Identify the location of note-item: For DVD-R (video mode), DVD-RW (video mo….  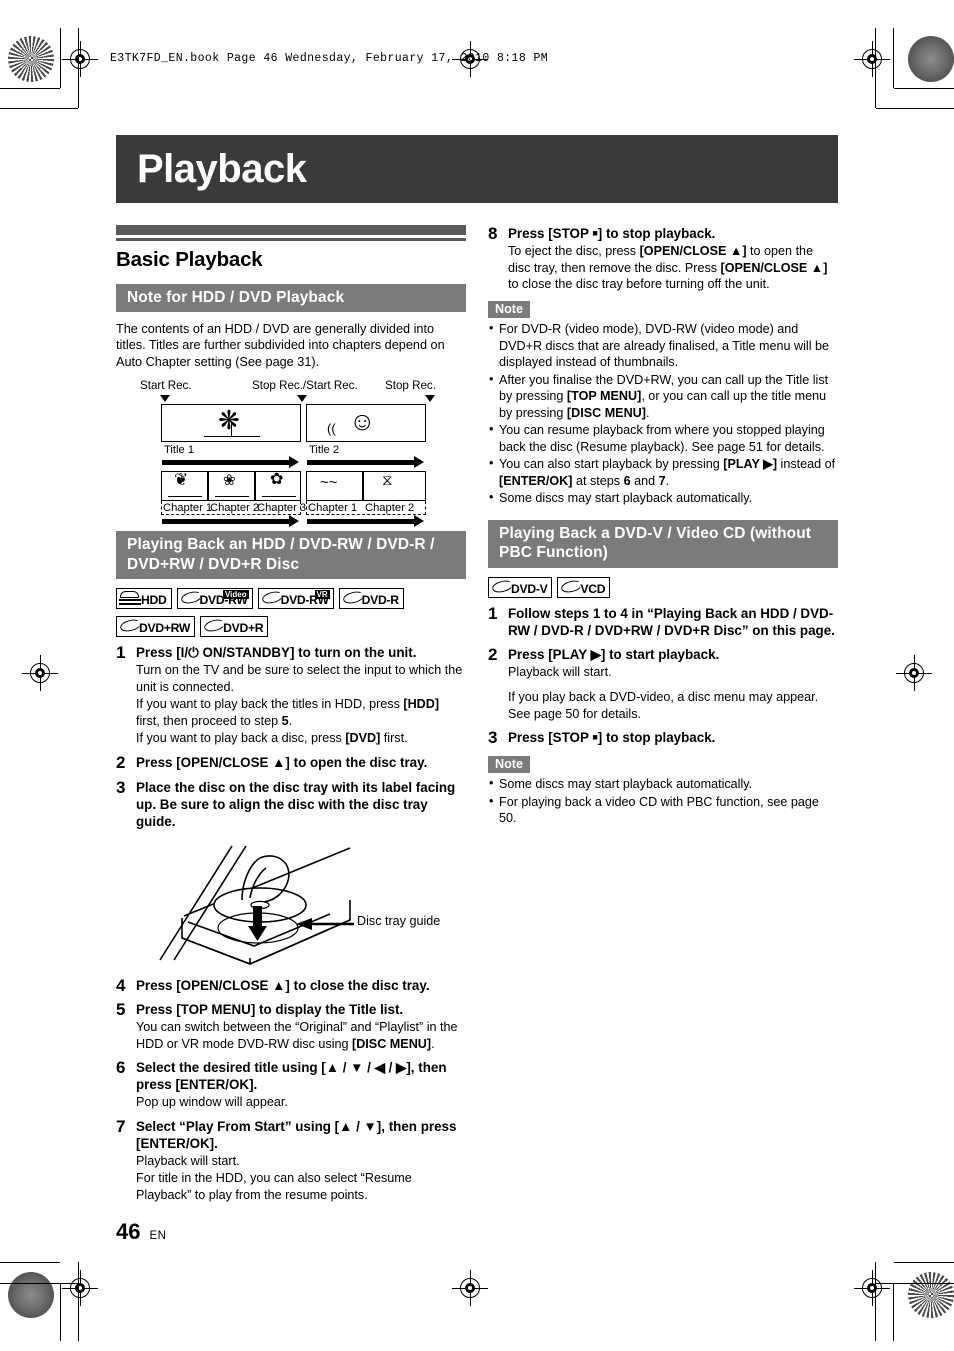
(663, 345).